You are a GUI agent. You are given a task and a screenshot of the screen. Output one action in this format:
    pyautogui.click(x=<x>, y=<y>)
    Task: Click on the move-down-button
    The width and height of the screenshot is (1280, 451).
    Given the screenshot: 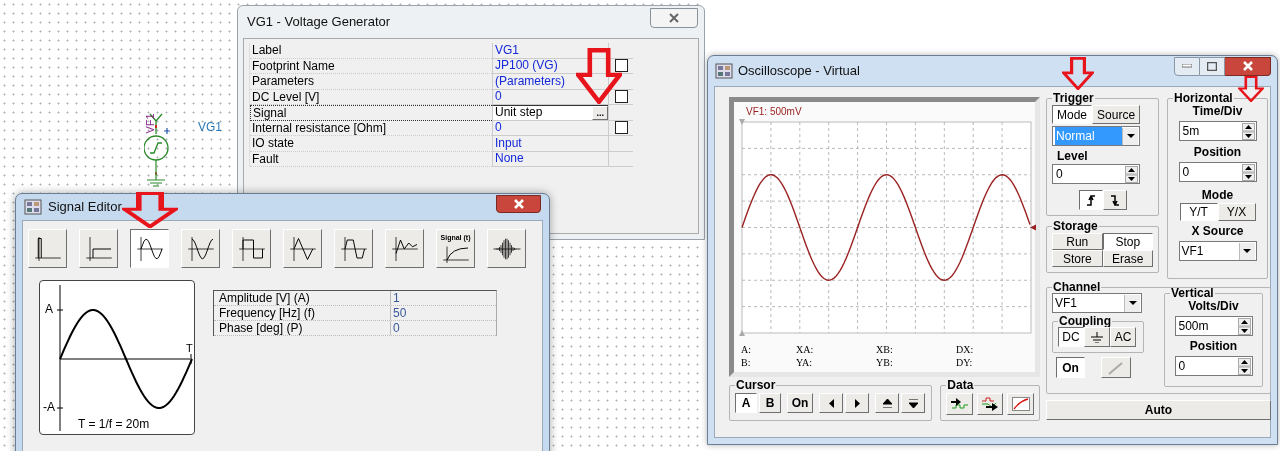 What is the action you would take?
    pyautogui.click(x=913, y=403)
    